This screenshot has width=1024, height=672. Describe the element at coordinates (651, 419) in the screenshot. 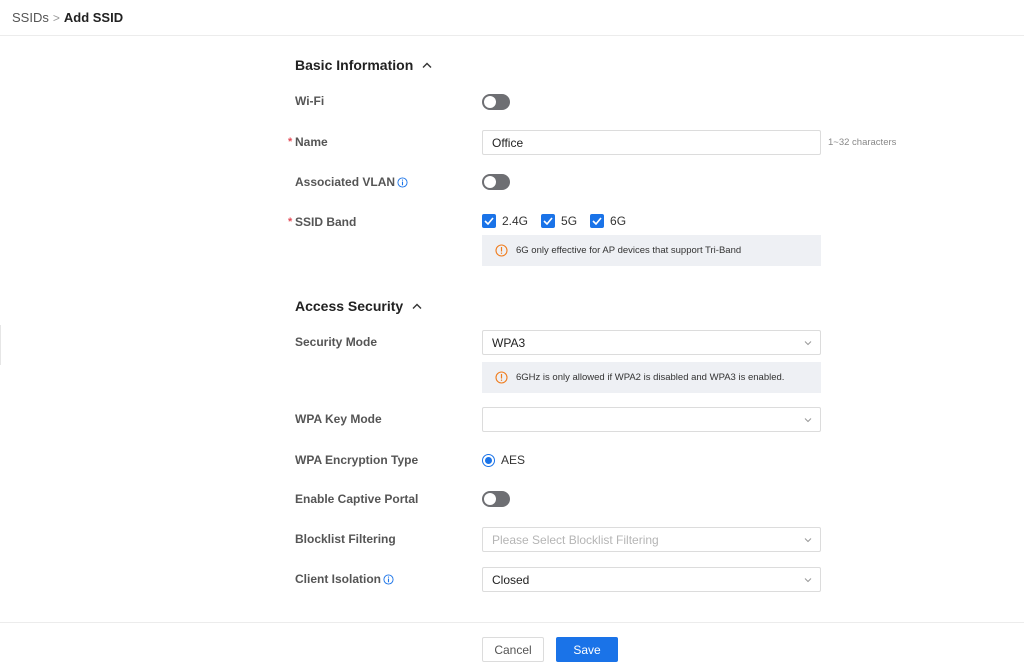

I see `wpa-key-mode-select` at that location.